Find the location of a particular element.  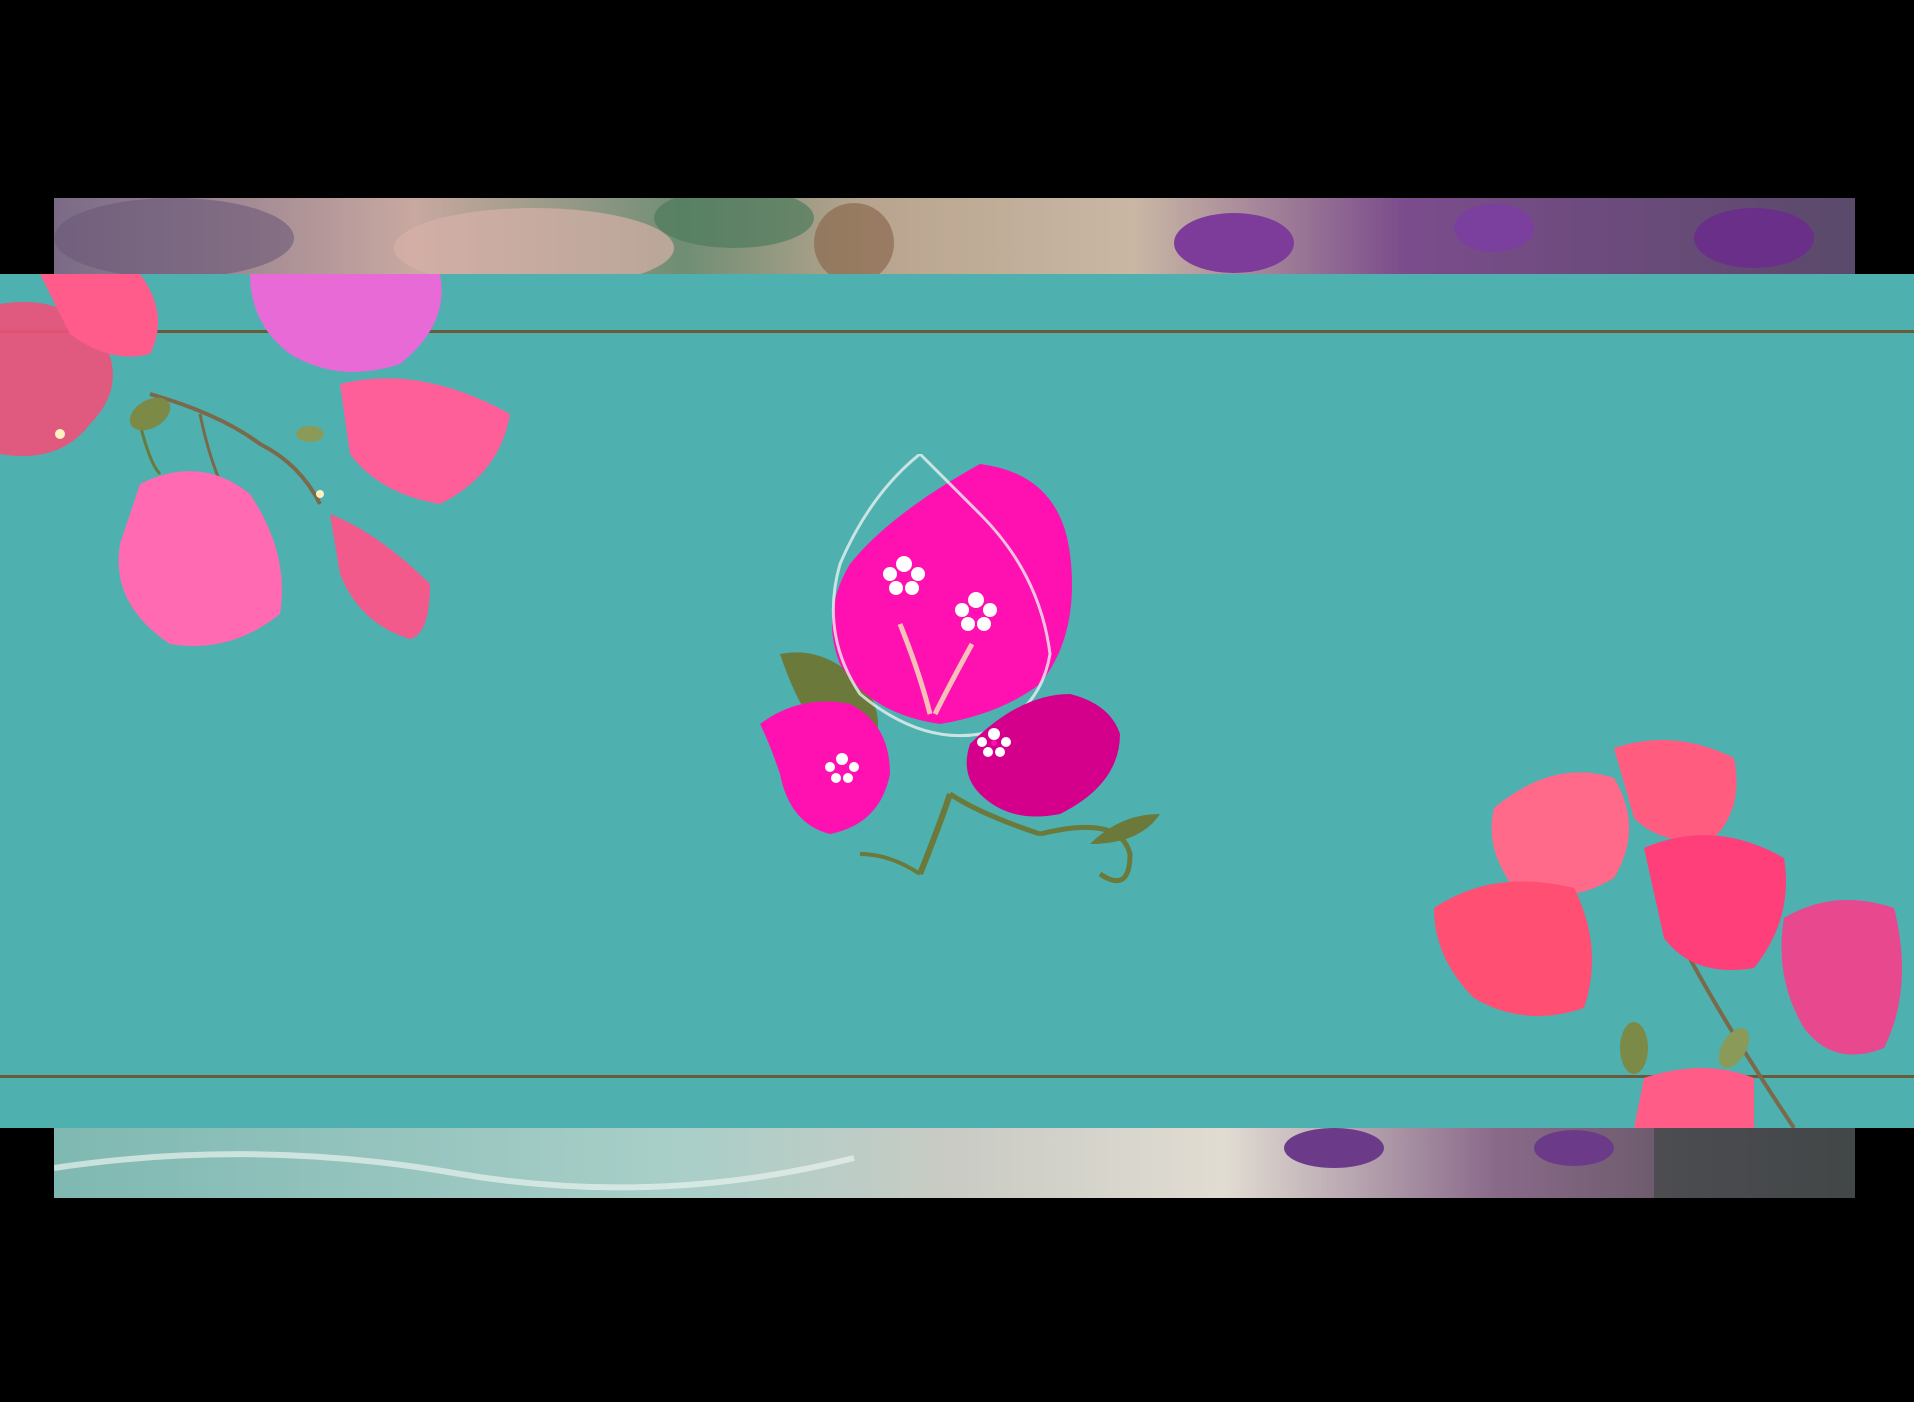

bottom-photo-strip is located at coordinates (954, 1163).